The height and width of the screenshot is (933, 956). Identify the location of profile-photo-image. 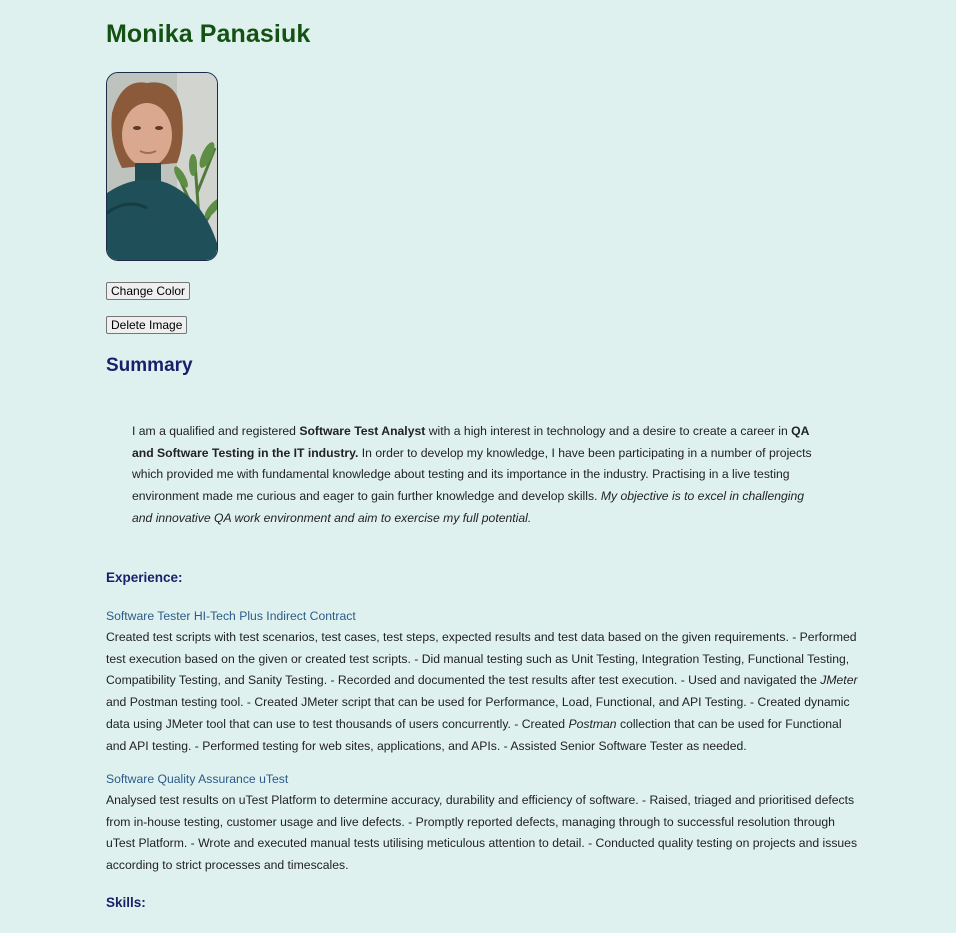
(162, 166).